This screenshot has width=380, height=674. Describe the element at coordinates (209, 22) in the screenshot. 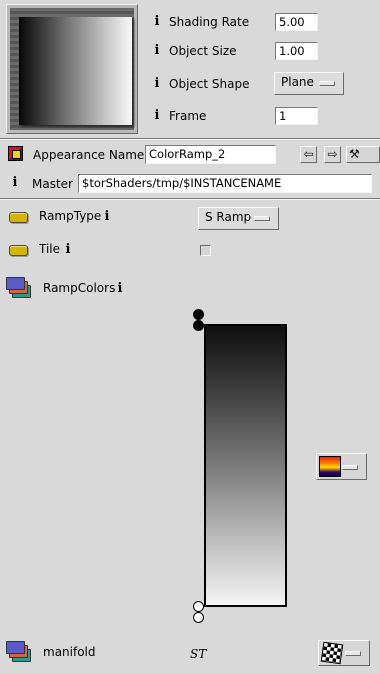

I see `shading-rate-label: Shading Rate` at that location.